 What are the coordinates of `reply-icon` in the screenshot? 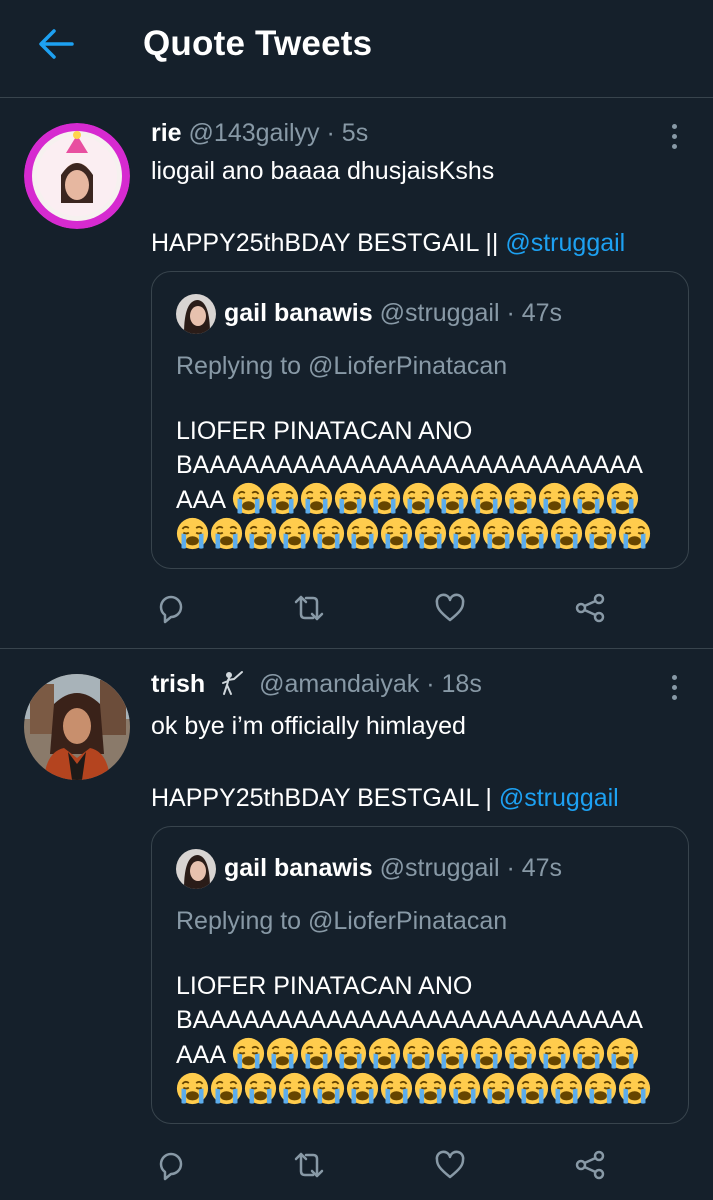 It's located at (171, 609).